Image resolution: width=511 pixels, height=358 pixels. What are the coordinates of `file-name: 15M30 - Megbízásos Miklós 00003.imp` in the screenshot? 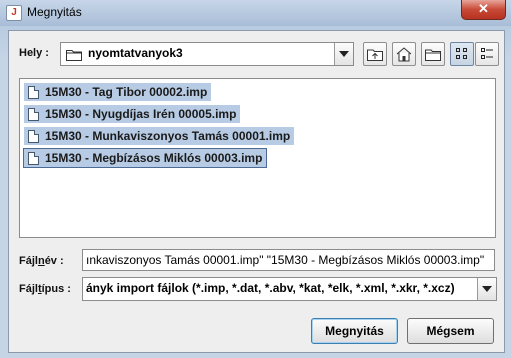 It's located at (154, 158).